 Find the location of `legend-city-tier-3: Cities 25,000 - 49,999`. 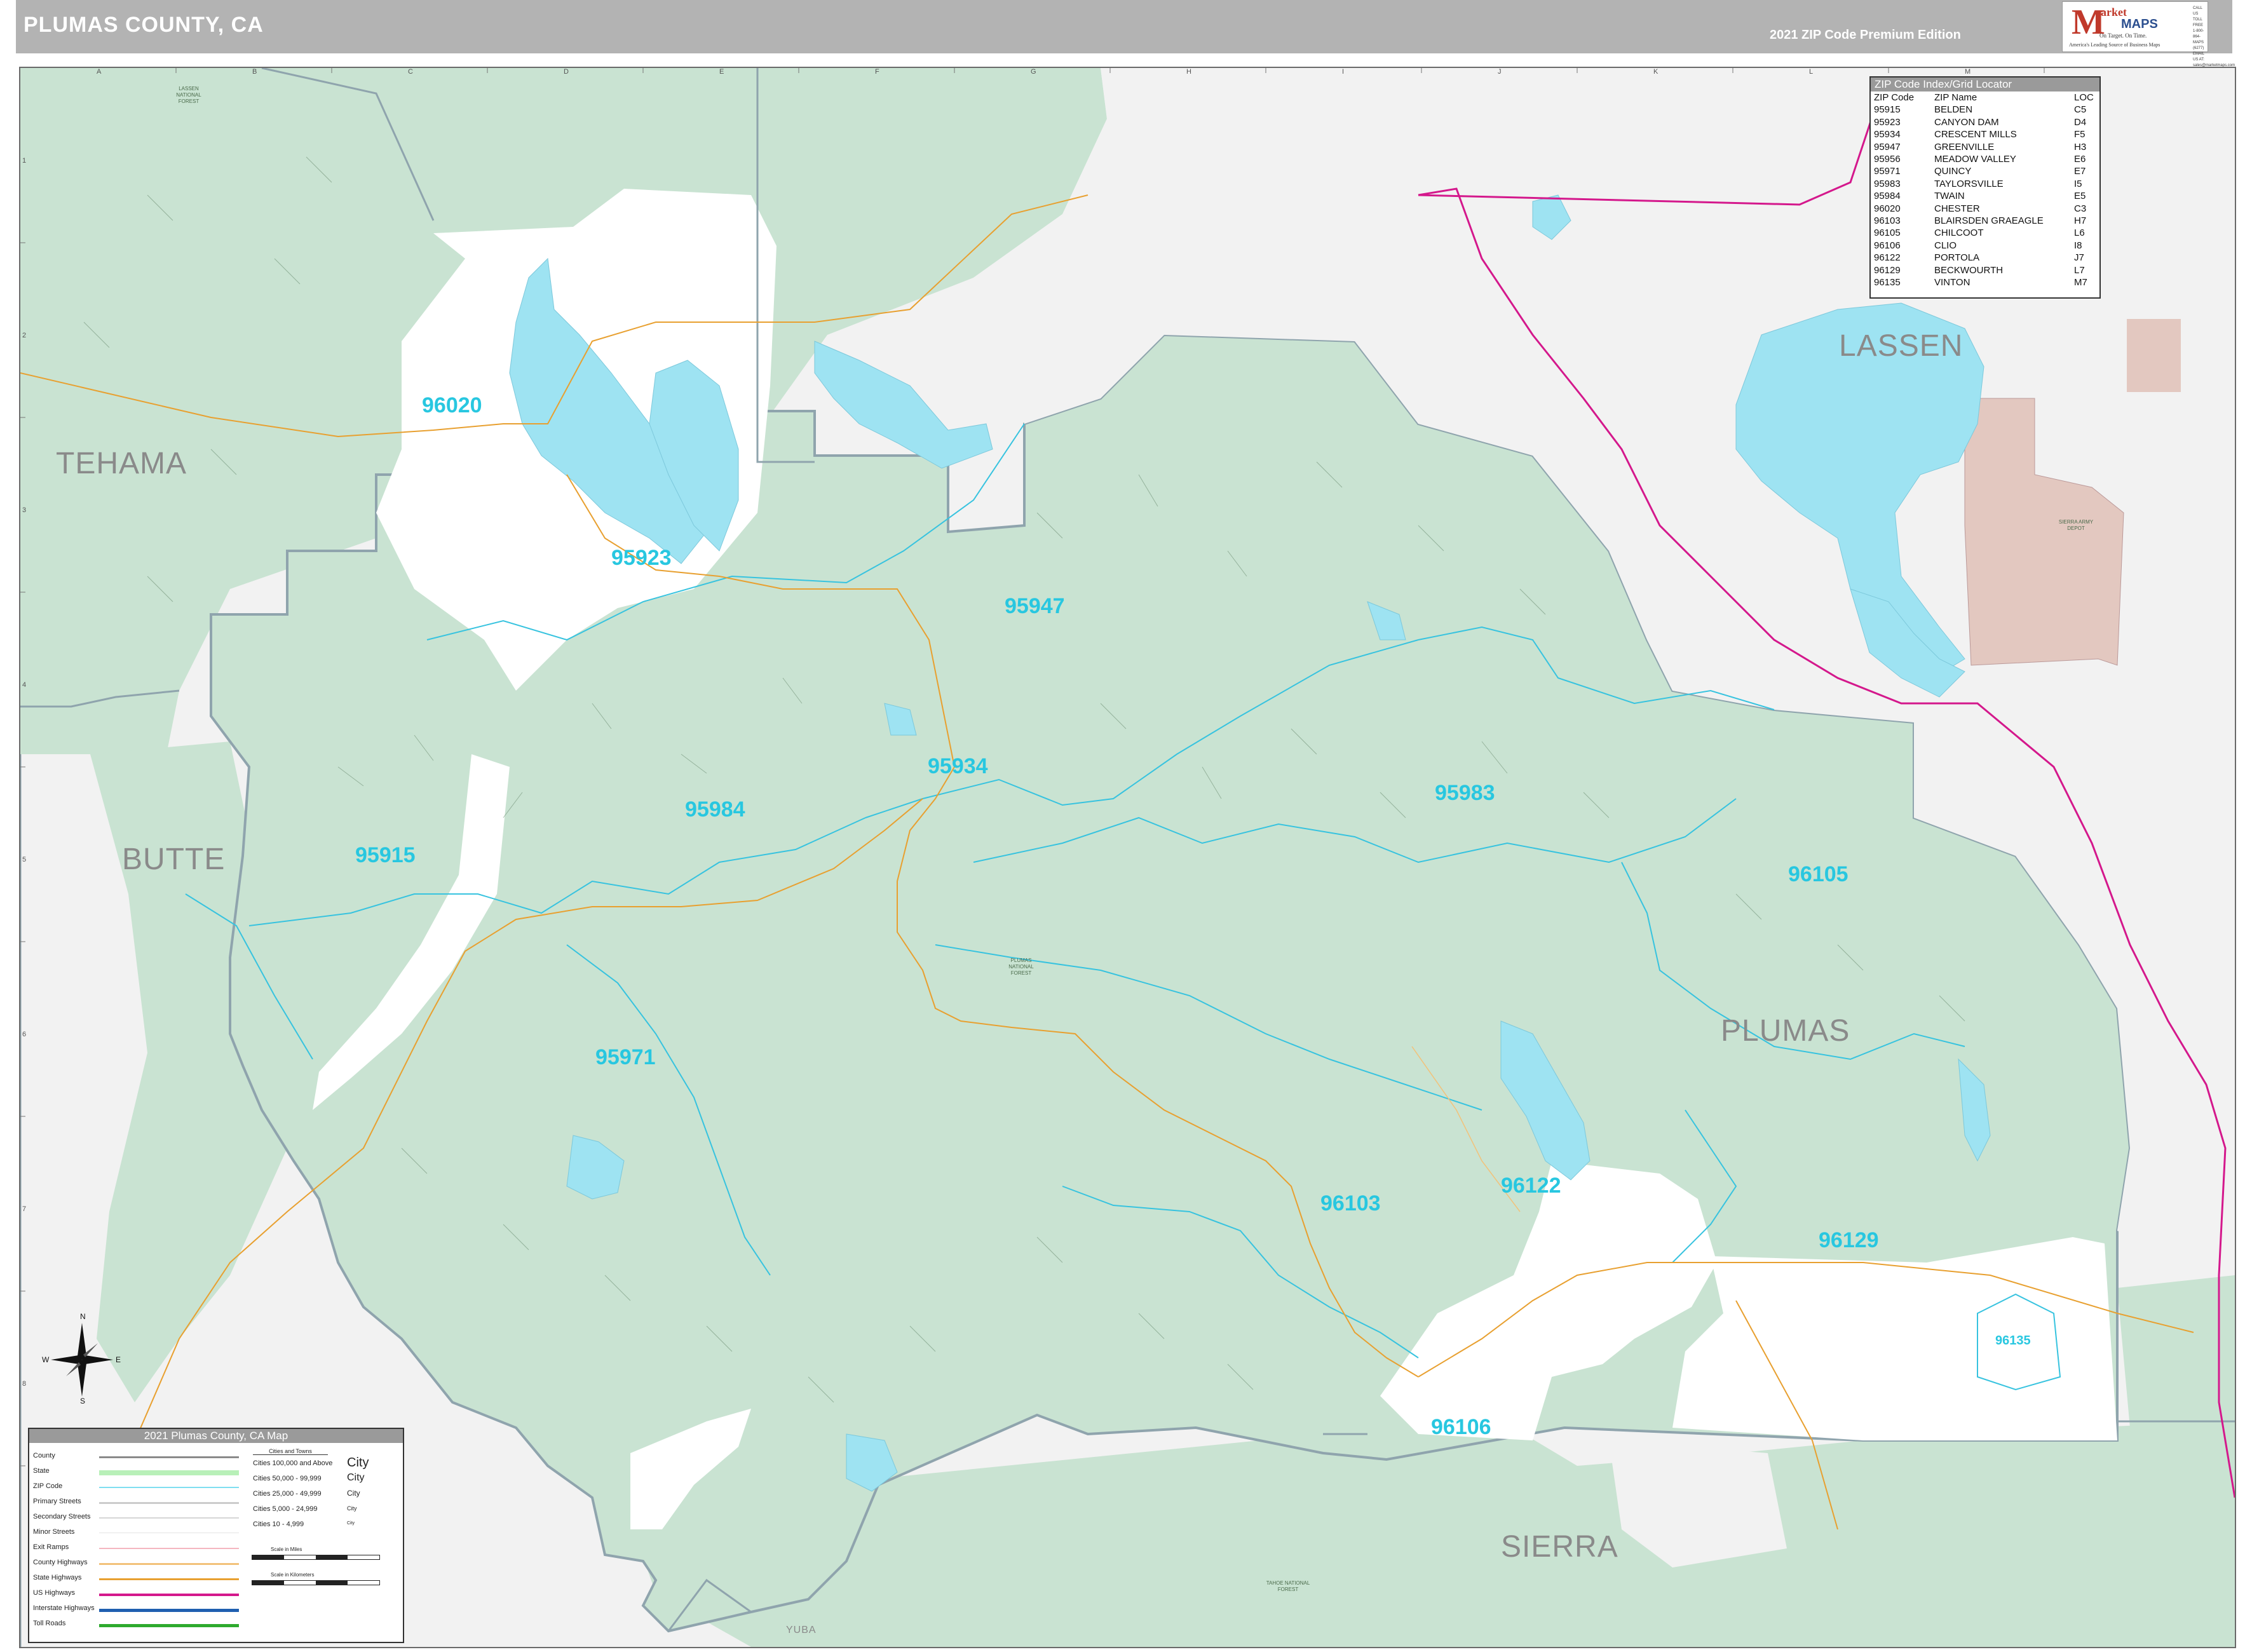

legend-city-tier-3: Cities 25,000 - 49,999 is located at coordinates (287, 1494).